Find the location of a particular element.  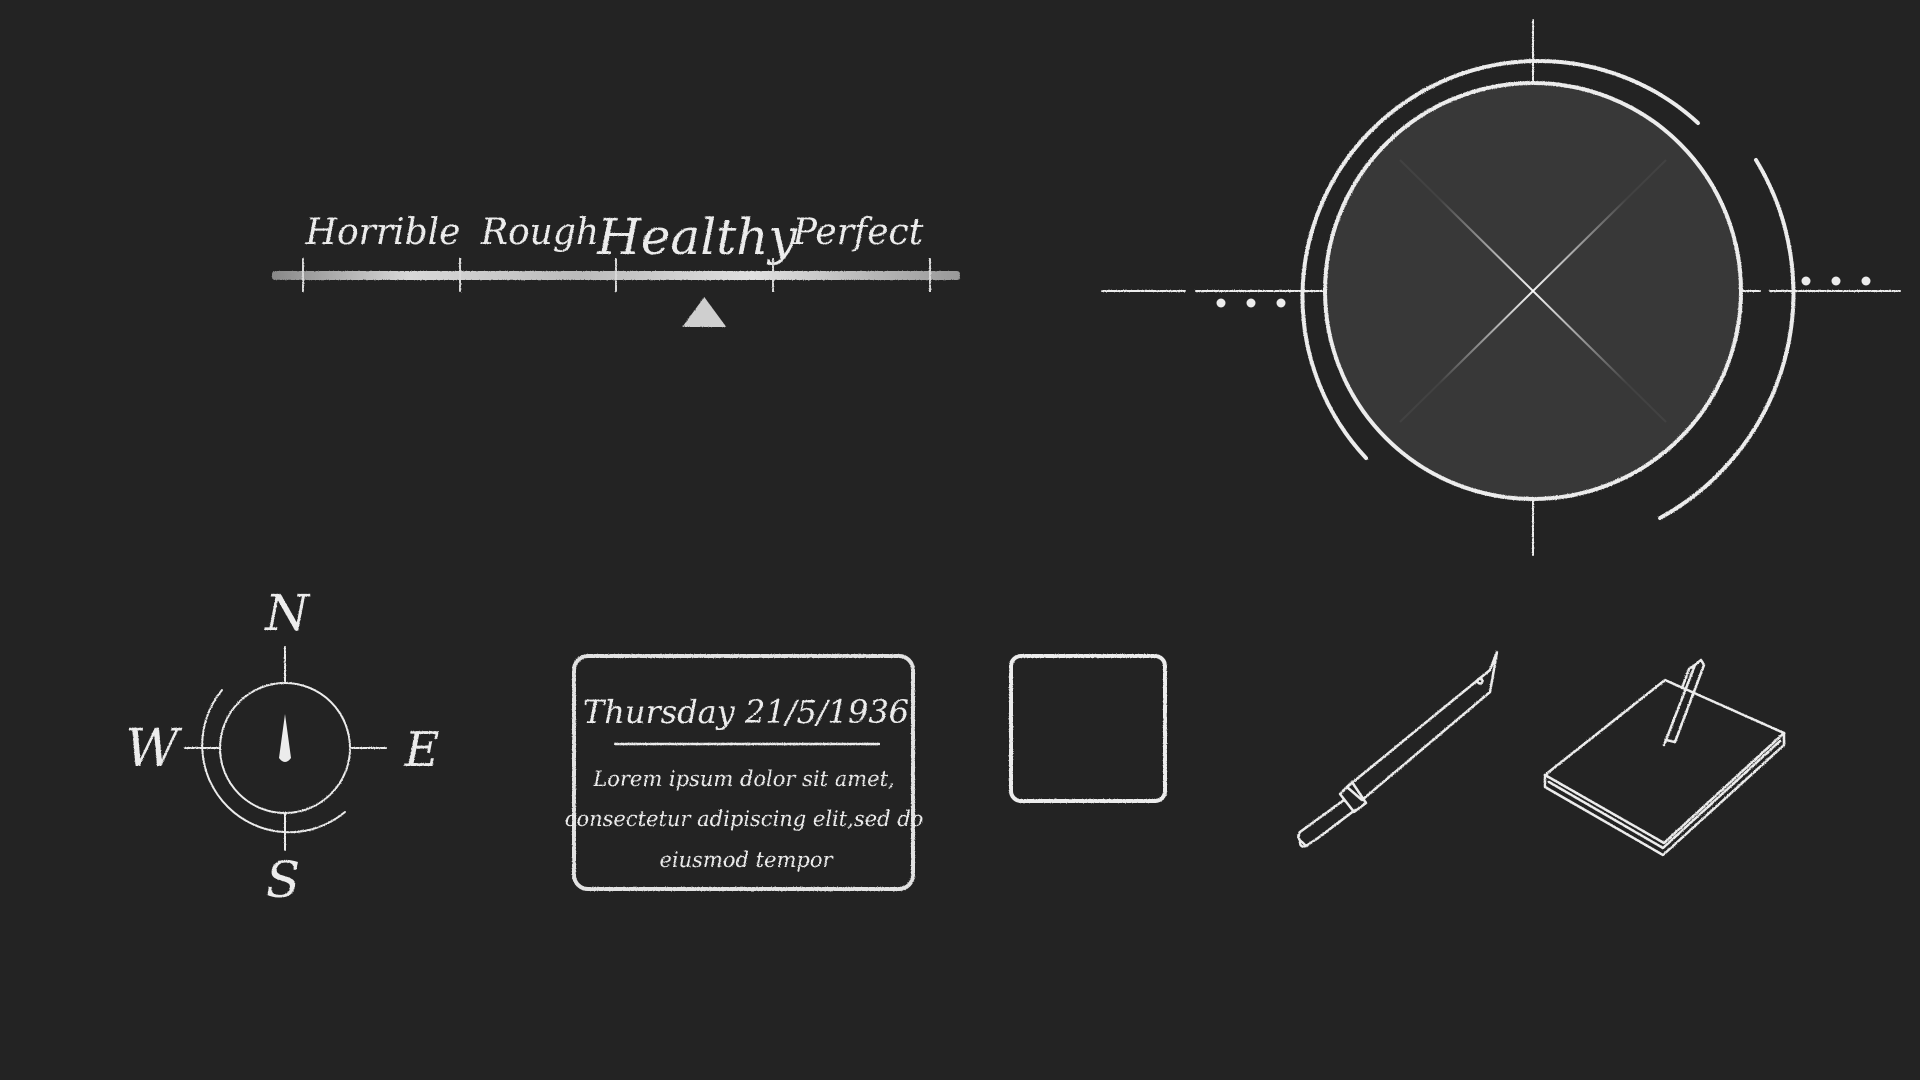

machete-icon is located at coordinates (1398, 749).